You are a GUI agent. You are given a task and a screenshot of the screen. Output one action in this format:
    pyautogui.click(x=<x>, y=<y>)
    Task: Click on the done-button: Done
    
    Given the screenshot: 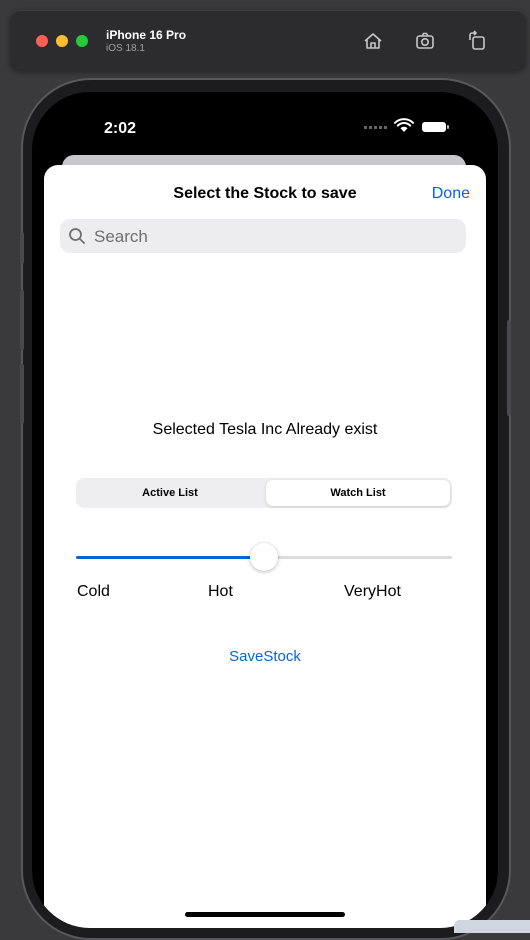 What is the action you would take?
    pyautogui.click(x=451, y=194)
    